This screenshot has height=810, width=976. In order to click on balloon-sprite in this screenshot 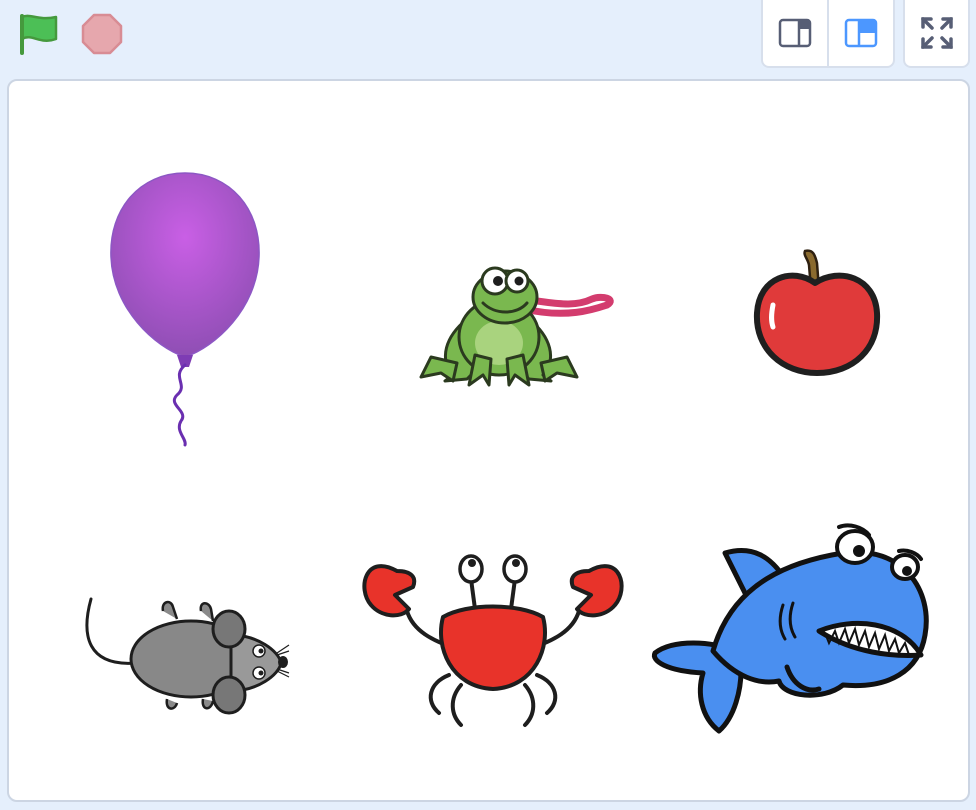, I will do `click(185, 309)`.